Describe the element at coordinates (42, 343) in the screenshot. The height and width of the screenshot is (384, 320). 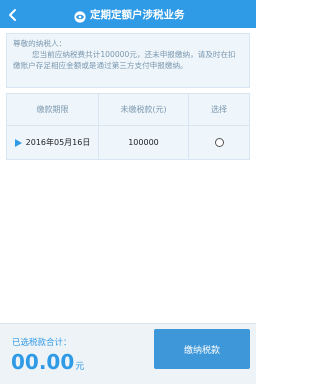
I see `total-label: 已选税款合计：` at that location.